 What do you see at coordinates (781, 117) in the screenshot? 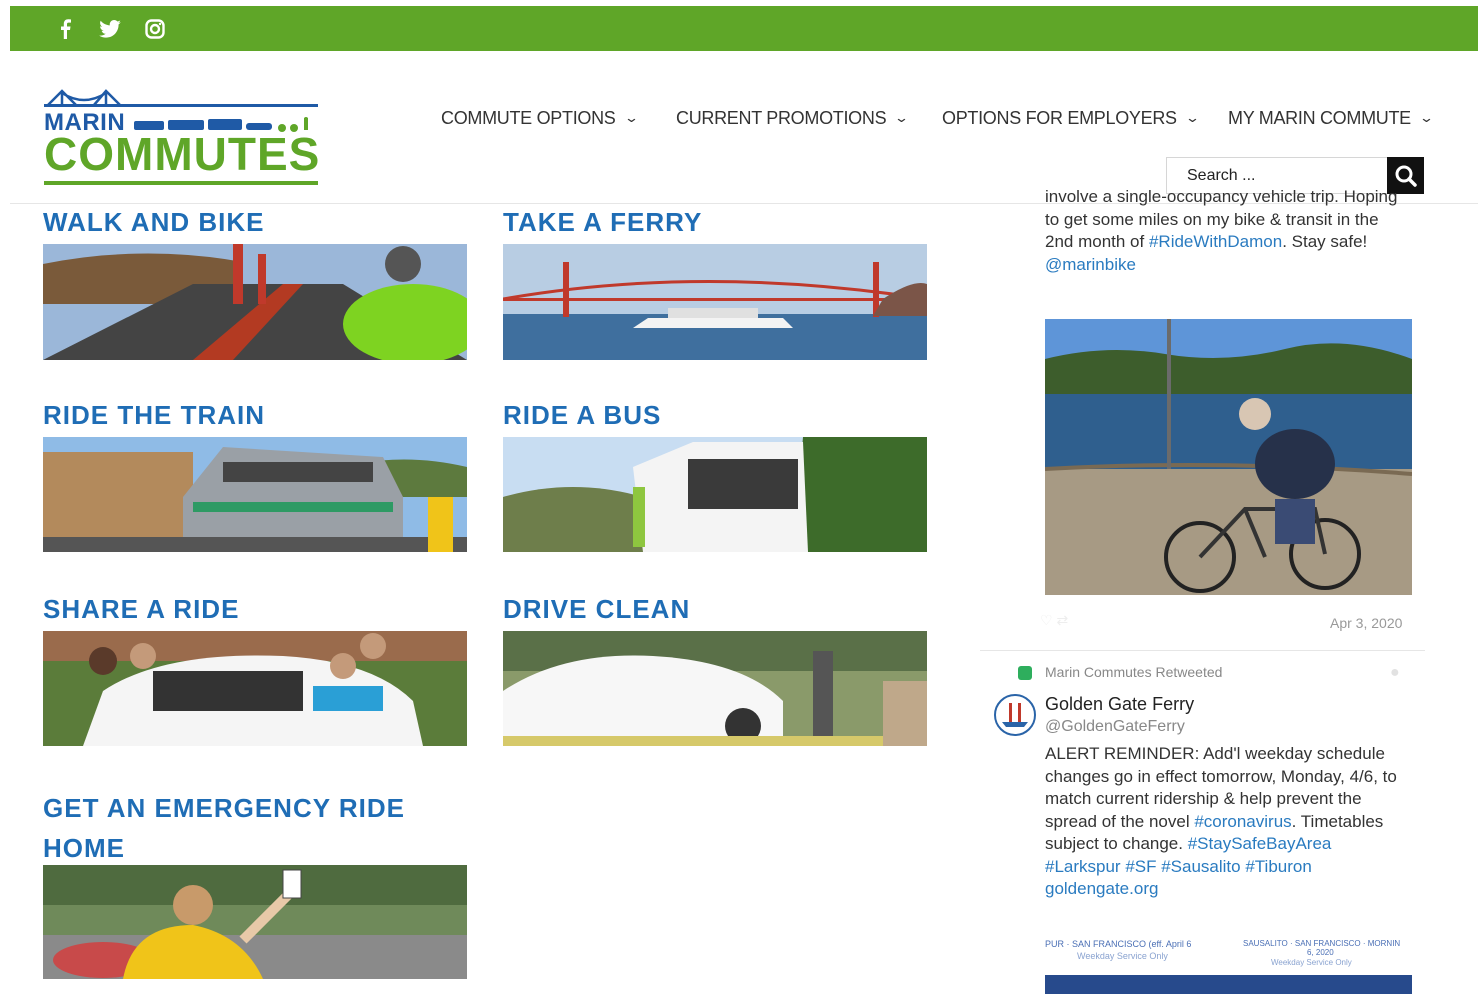
I see `nav-label: CURRENT PROMOTIONS` at bounding box center [781, 117].